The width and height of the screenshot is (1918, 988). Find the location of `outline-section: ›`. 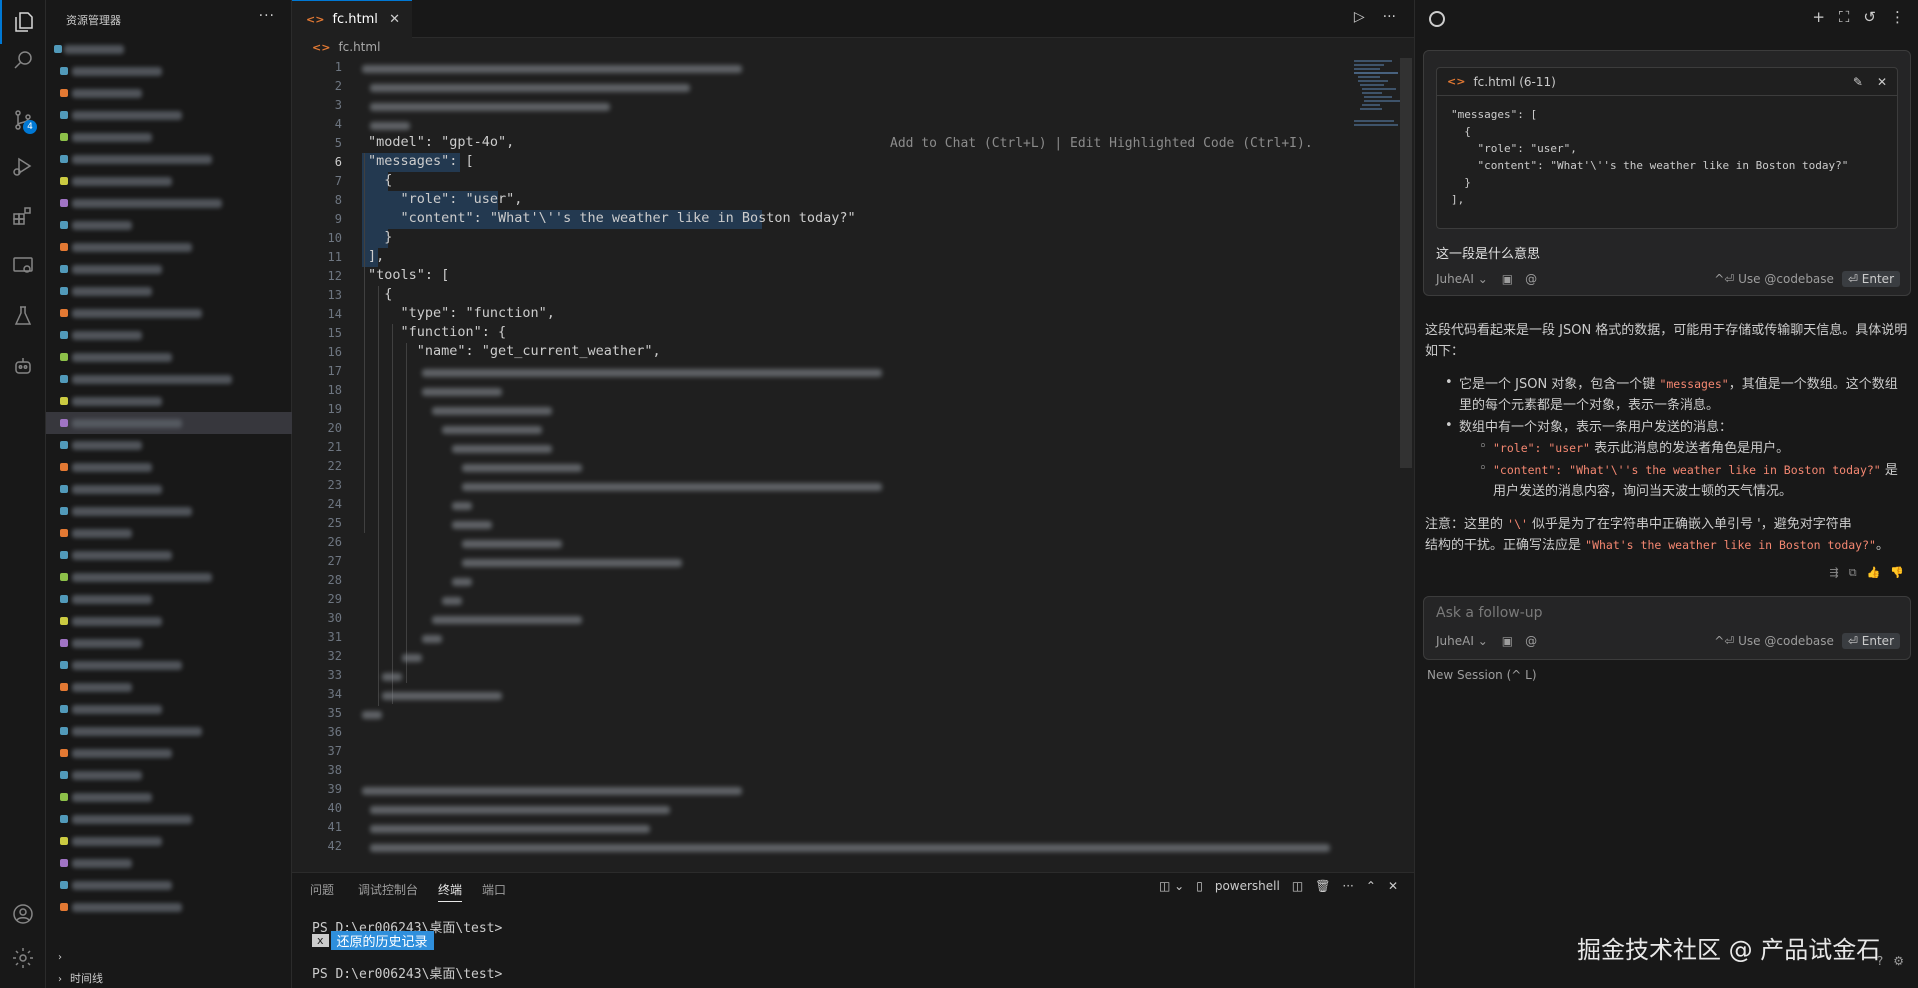

outline-section: › is located at coordinates (64, 956).